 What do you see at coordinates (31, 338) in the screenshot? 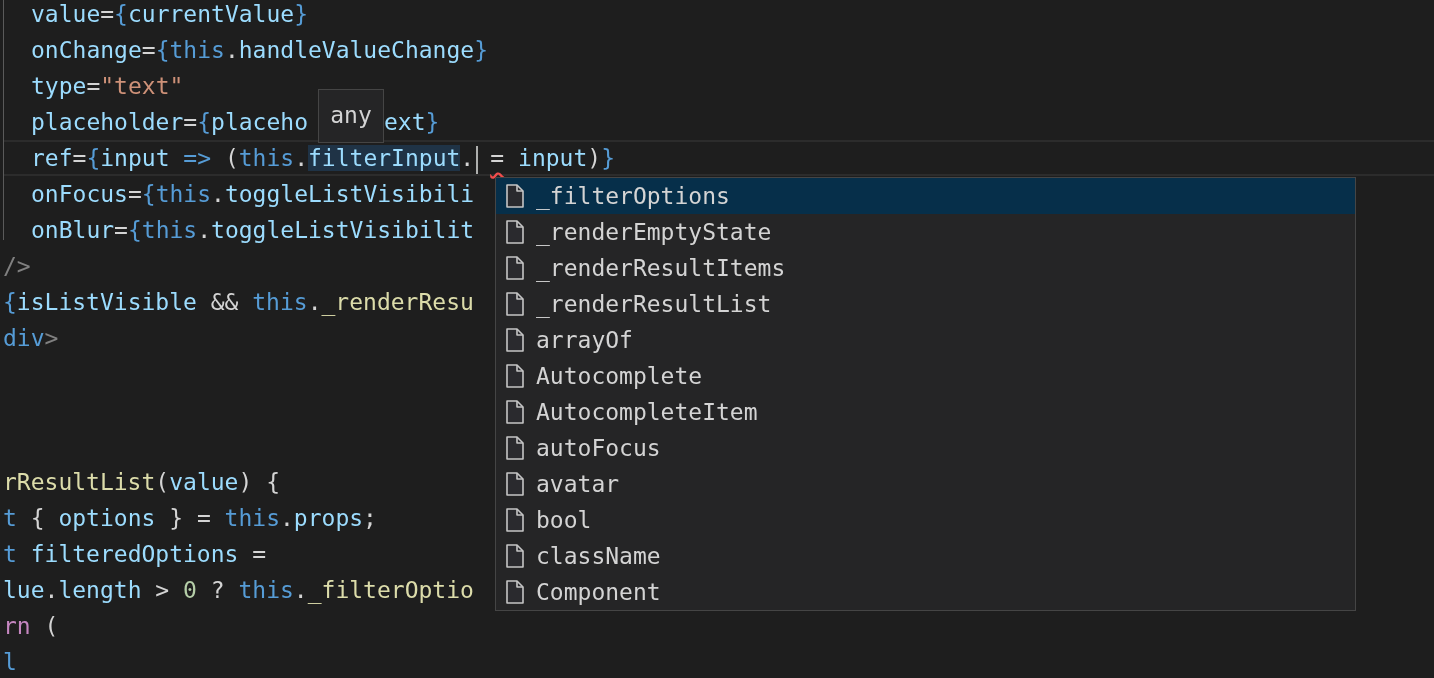
I see `code-line: div>` at bounding box center [31, 338].